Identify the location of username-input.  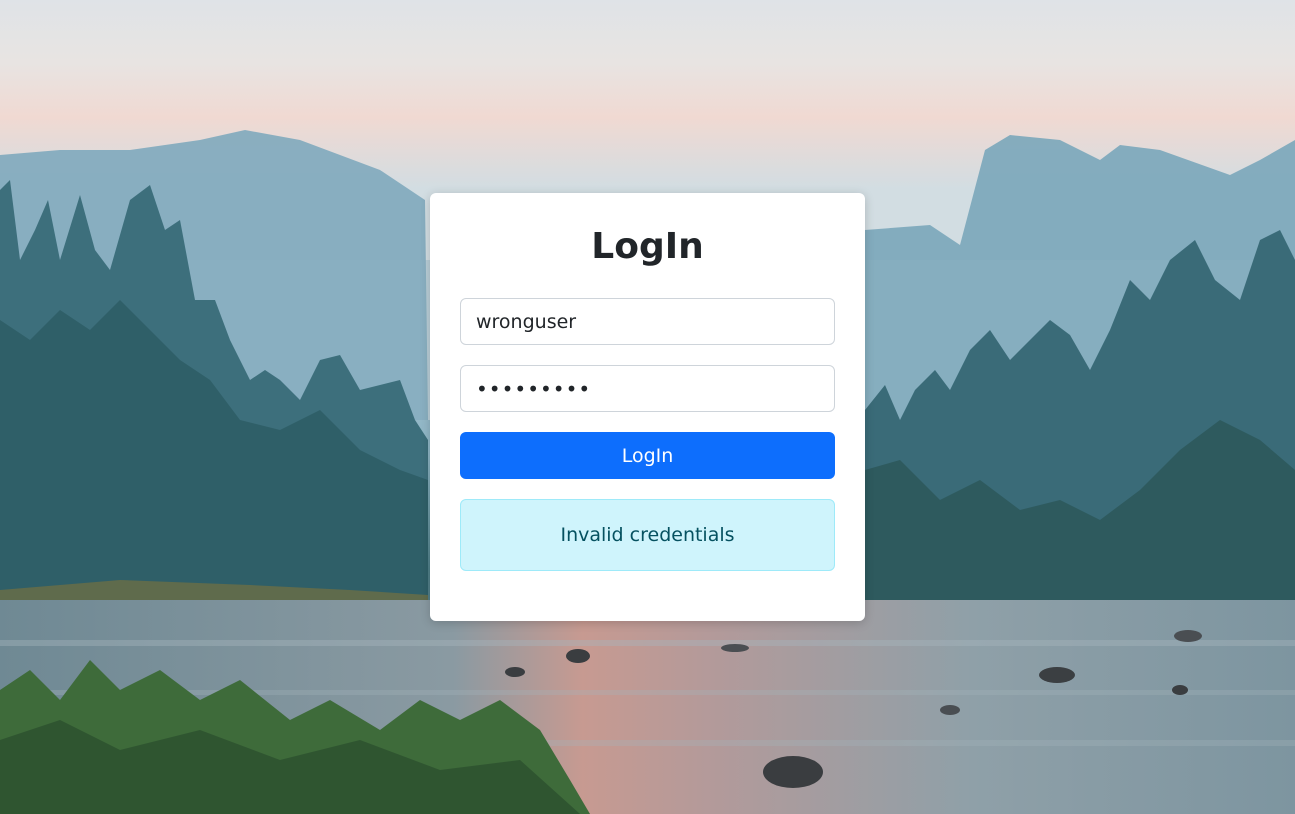
(647, 321).